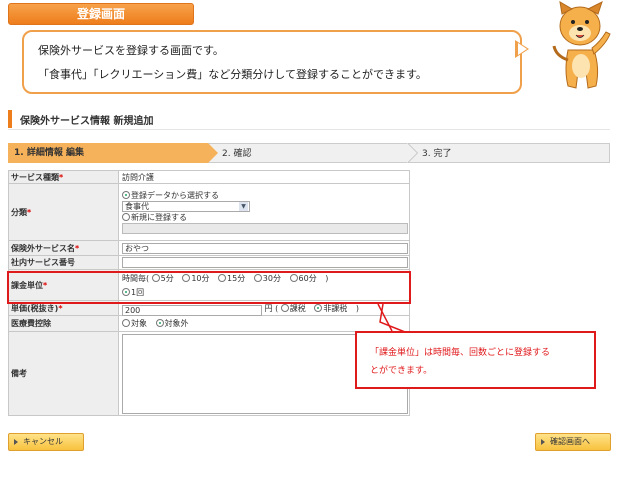 This screenshot has height=483, width=618. What do you see at coordinates (475, 360) in the screenshot?
I see `billing-unit-callout: 「課金単位」は時間毎、回数ごとに登録する とができます。` at bounding box center [475, 360].